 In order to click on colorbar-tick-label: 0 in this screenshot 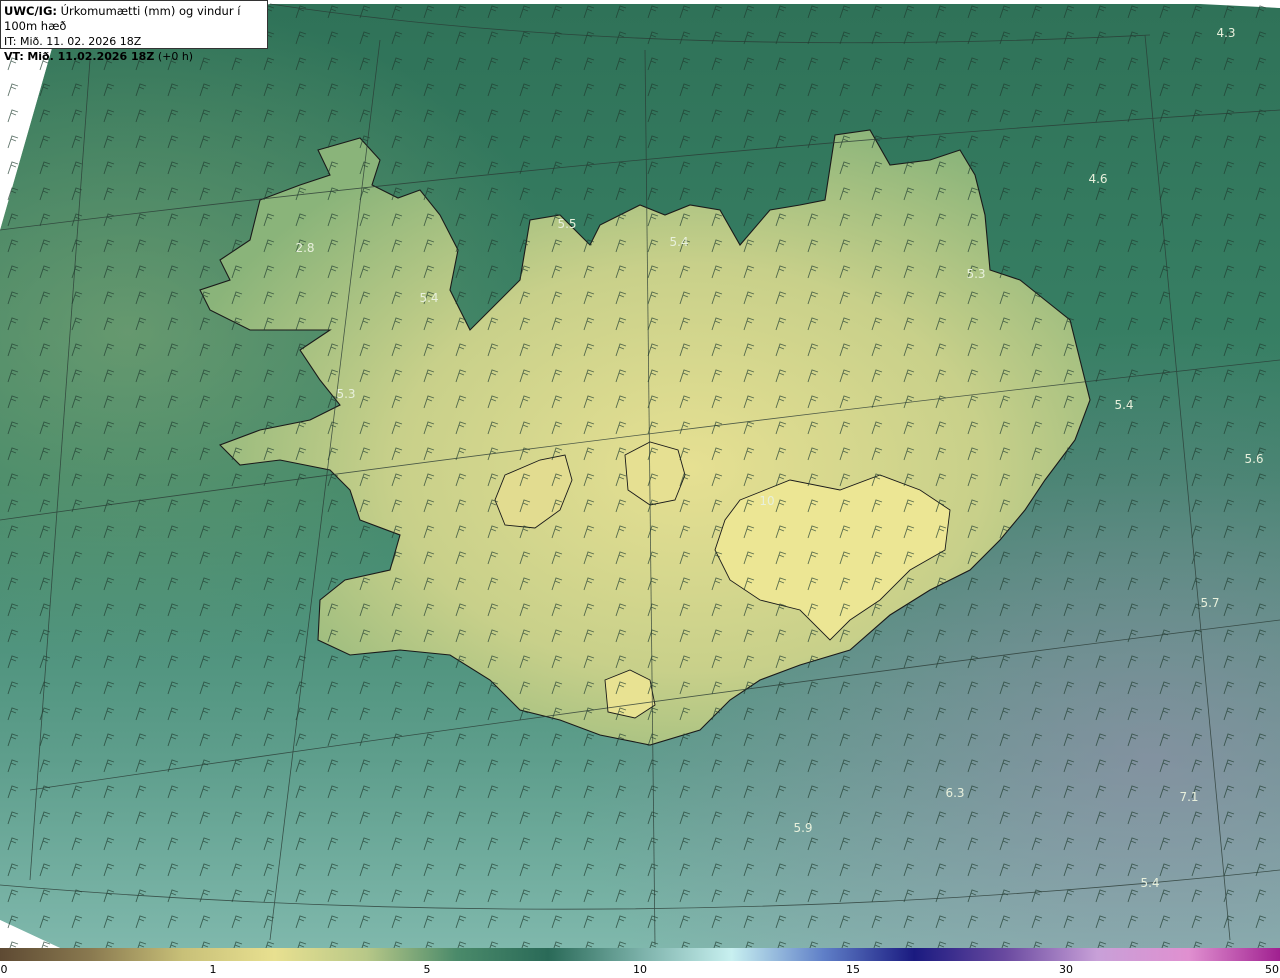, I will do `click(4, 969)`.